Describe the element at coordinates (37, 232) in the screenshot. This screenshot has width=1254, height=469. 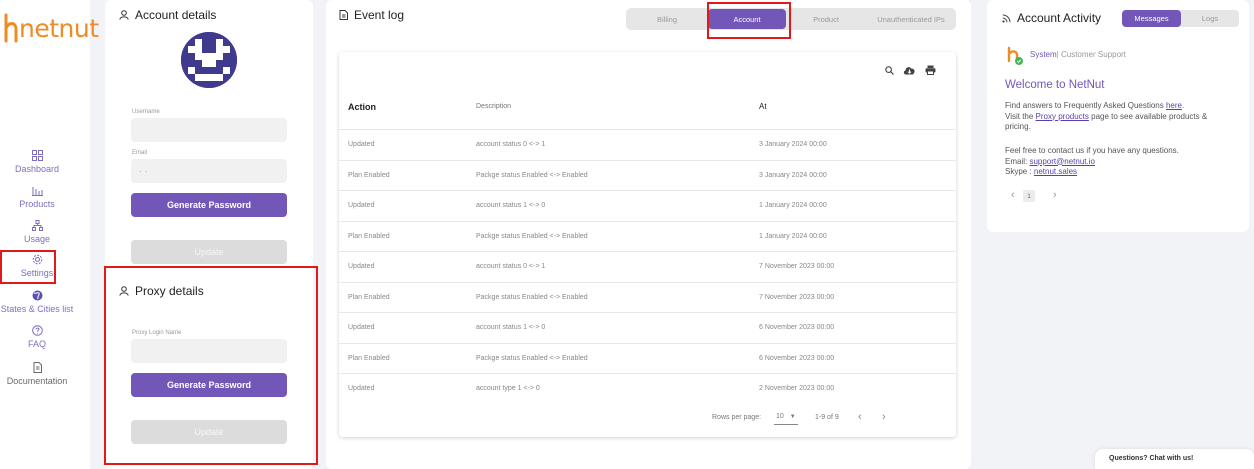
I see `sidebar-item-usage: Usage` at that location.